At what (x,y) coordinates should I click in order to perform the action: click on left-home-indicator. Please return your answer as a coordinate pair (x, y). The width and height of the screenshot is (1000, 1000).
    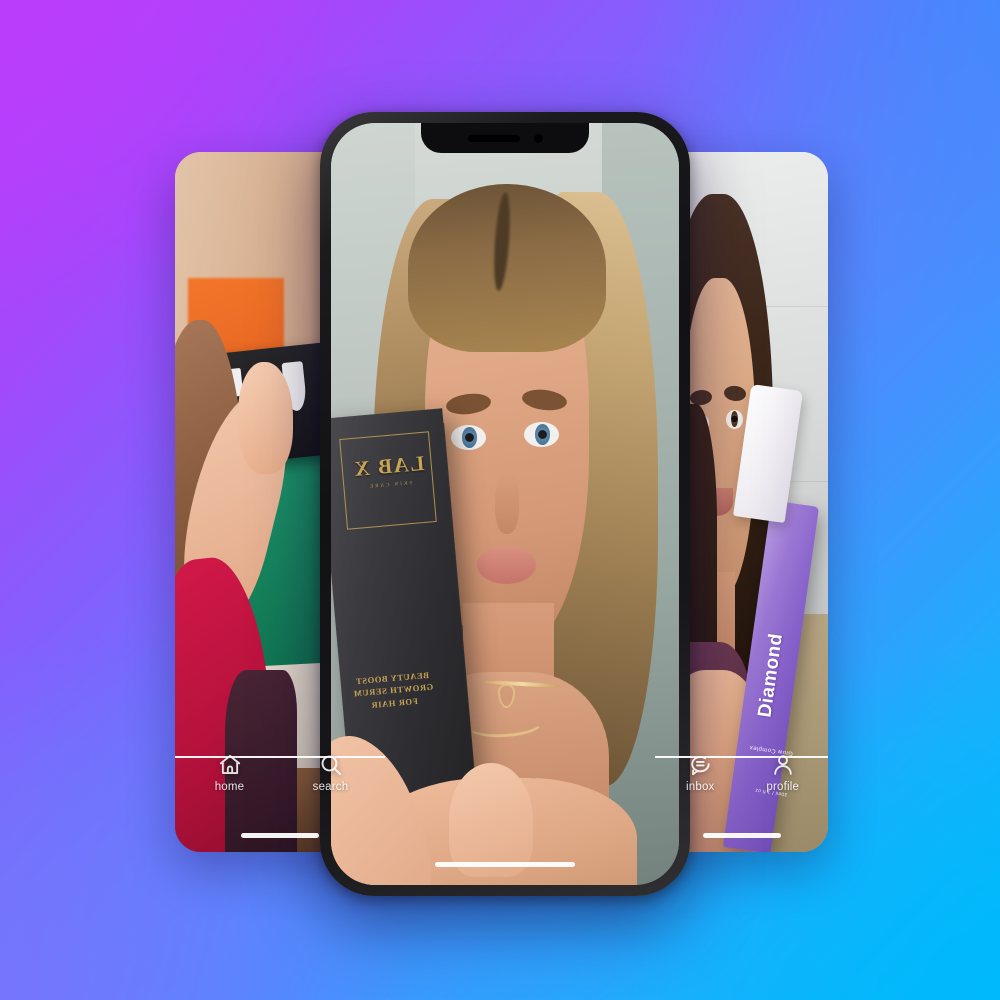
    Looking at the image, I should click on (280, 835).